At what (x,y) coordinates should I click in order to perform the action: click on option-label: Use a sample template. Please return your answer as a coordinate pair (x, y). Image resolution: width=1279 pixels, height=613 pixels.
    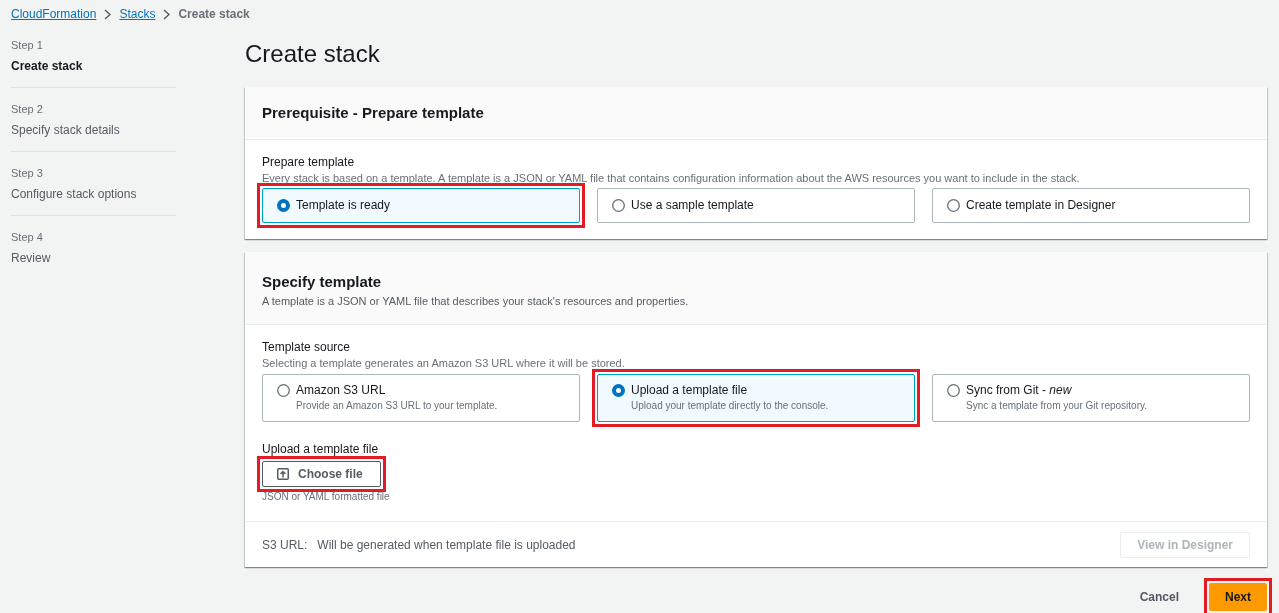
    Looking at the image, I should click on (692, 205).